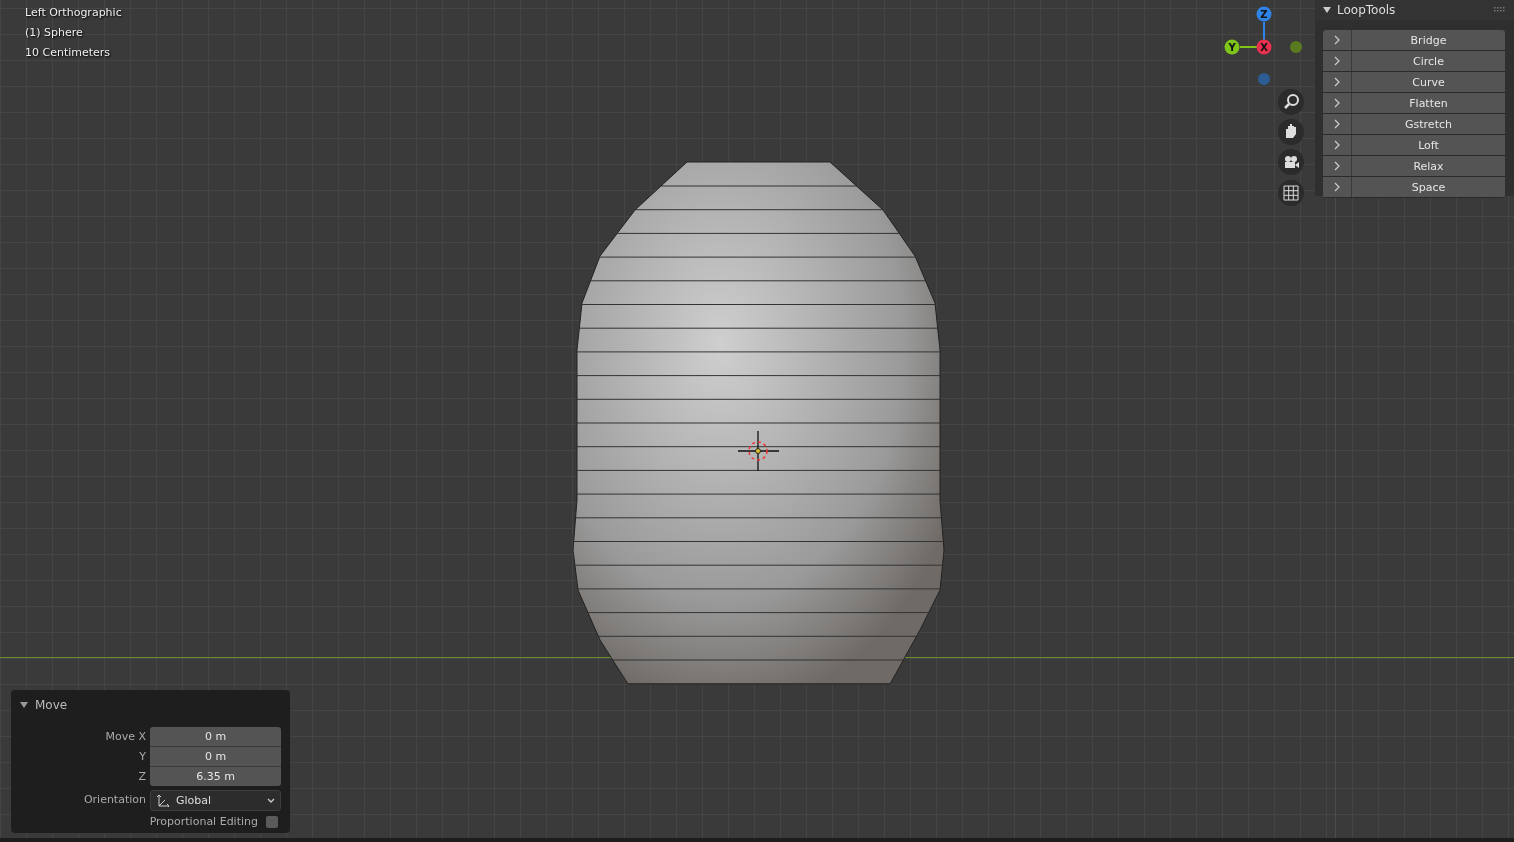 This screenshot has height=842, width=1514. Describe the element at coordinates (1291, 162) in the screenshot. I see `camera-icon` at that location.